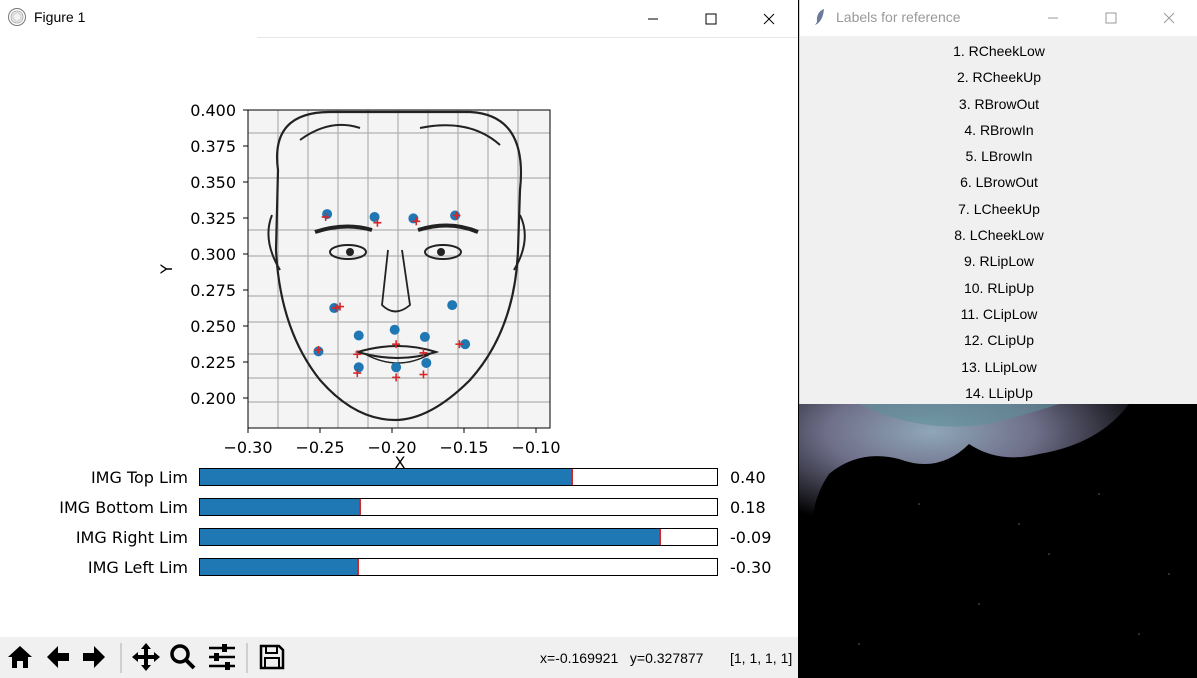 Image resolution: width=1197 pixels, height=678 pixels. I want to click on zoom-button, so click(183, 657).